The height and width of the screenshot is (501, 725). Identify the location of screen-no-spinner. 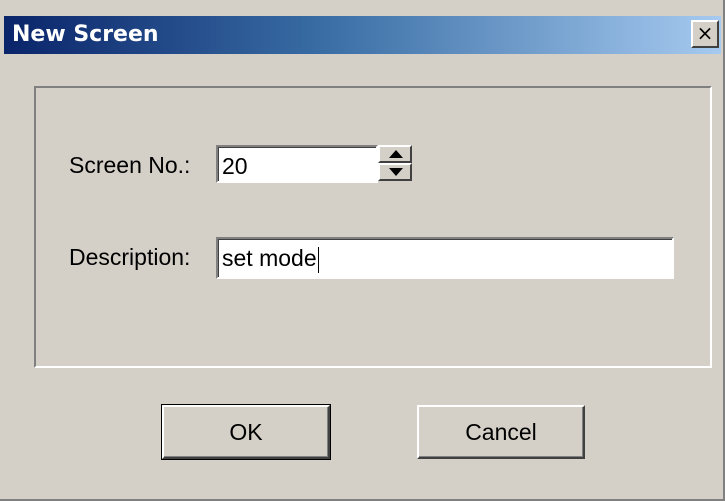
(396, 164).